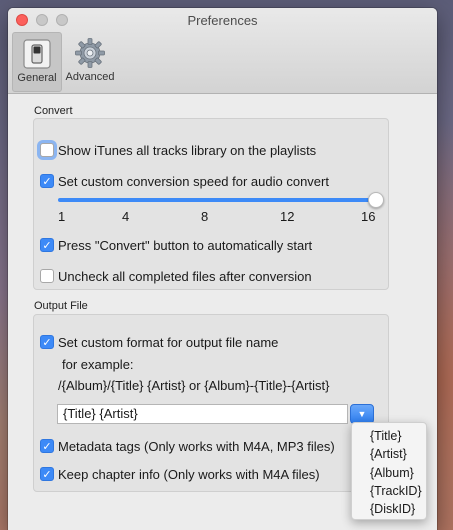 This screenshot has width=453, height=530. What do you see at coordinates (368, 216) in the screenshot?
I see `speed-tick-label: 16` at bounding box center [368, 216].